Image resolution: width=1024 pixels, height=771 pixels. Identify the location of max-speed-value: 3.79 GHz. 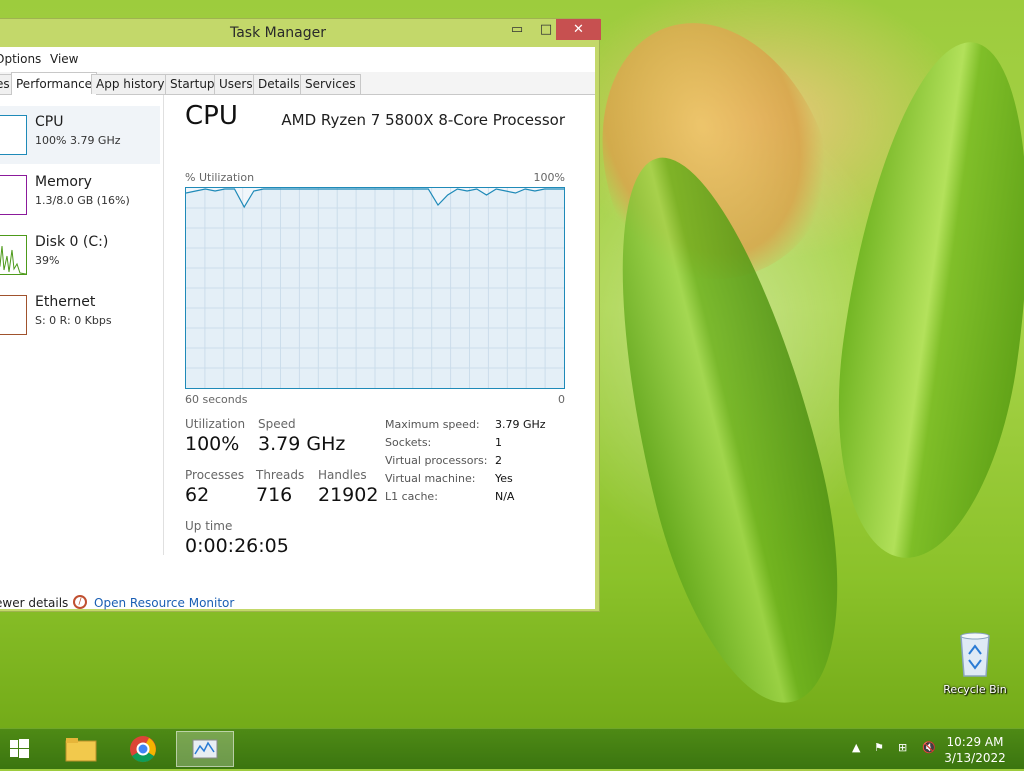
(520, 424).